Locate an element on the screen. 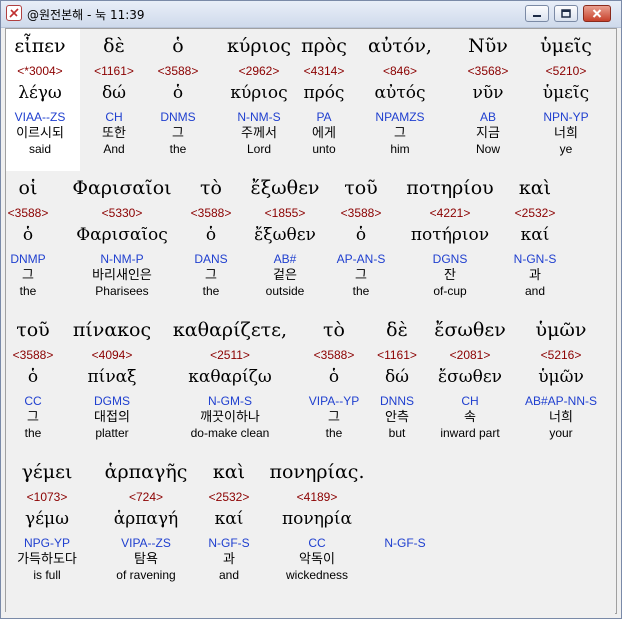 The width and height of the screenshot is (622, 619). strong-number: <2511> is located at coordinates (230, 355).